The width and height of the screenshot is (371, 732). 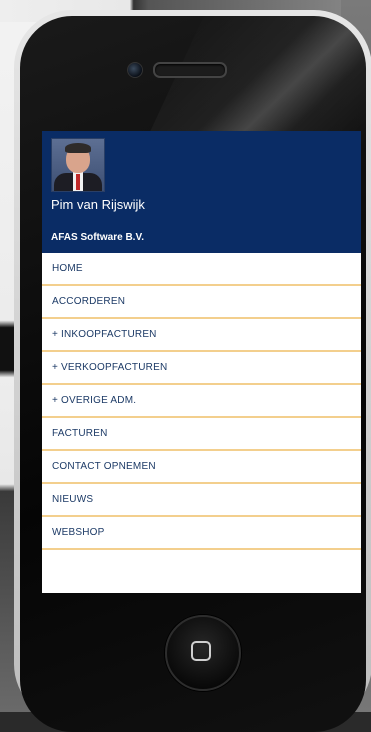 What do you see at coordinates (78, 165) in the screenshot?
I see `avatar` at bounding box center [78, 165].